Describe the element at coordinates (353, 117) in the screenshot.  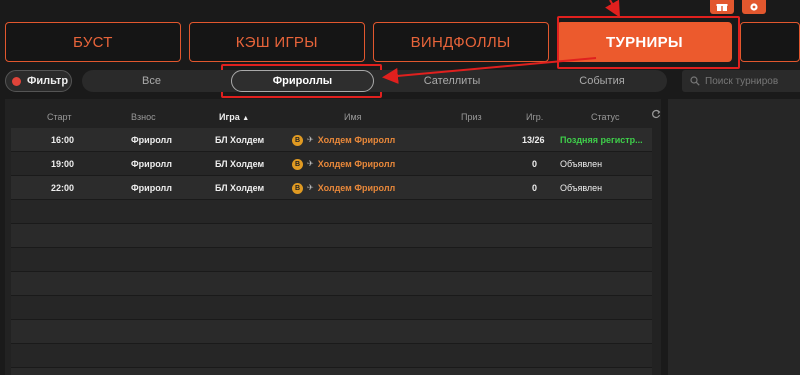
I see `header-name: Имя` at that location.